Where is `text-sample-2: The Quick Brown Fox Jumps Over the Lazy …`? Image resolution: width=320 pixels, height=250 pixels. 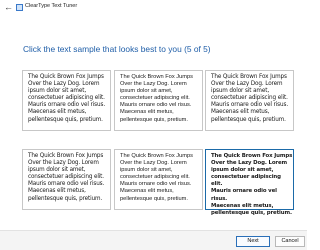
text-sample-2: The Quick Brown Fox Jumps Over the Lazy … is located at coordinates (158, 100).